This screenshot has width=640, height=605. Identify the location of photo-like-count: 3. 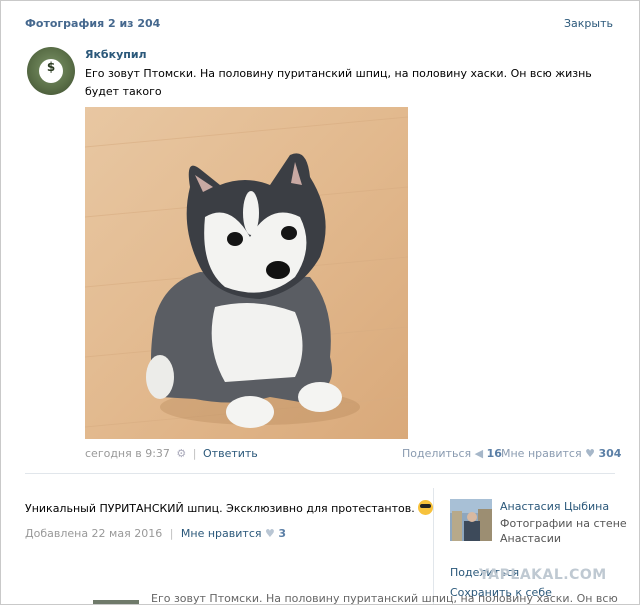
(282, 533).